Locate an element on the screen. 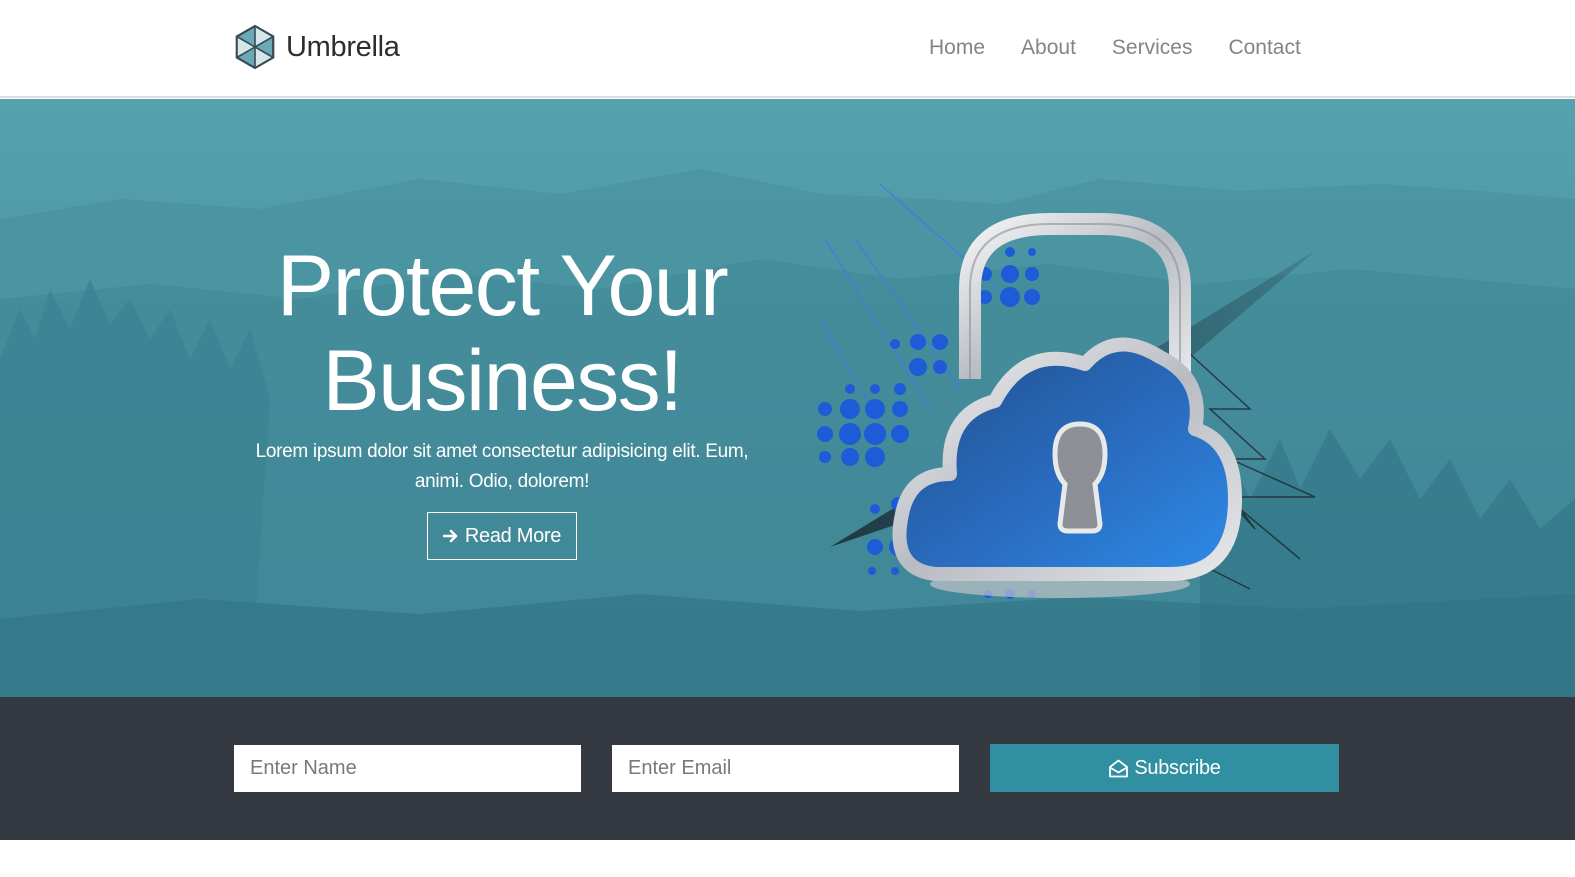 The height and width of the screenshot is (877, 1575). email-input is located at coordinates (785, 768).